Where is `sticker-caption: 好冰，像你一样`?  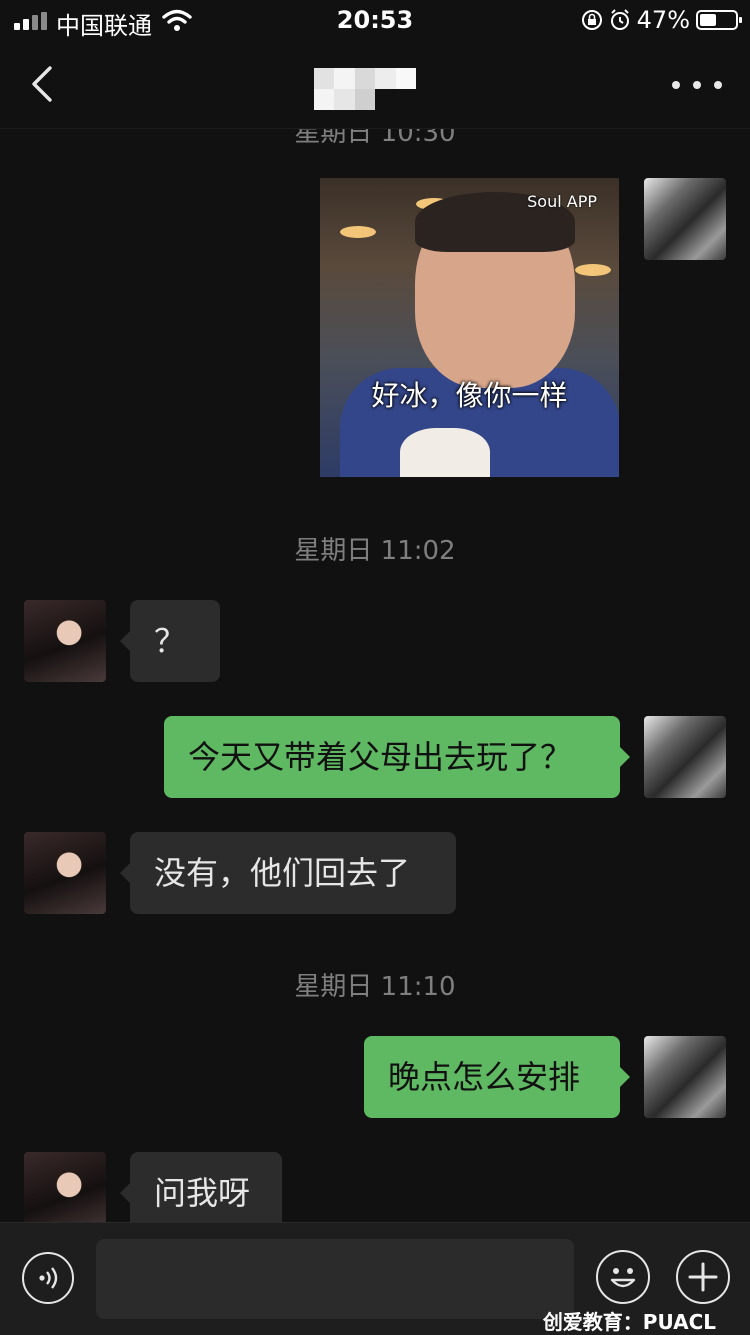
sticker-caption: 好冰，像你一样 is located at coordinates (469, 395).